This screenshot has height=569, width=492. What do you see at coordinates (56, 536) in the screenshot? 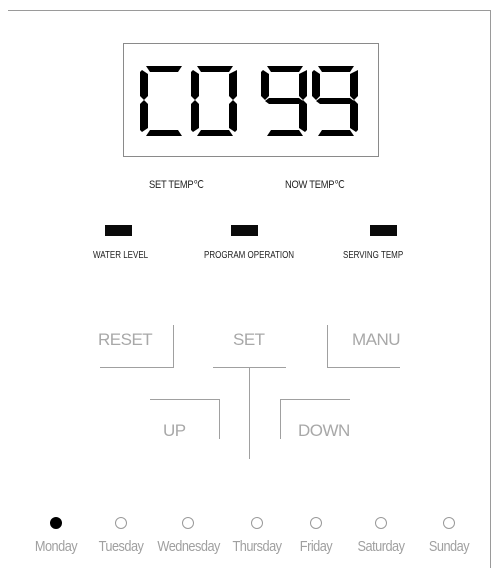
I see `day-monday: Monday` at bounding box center [56, 536].